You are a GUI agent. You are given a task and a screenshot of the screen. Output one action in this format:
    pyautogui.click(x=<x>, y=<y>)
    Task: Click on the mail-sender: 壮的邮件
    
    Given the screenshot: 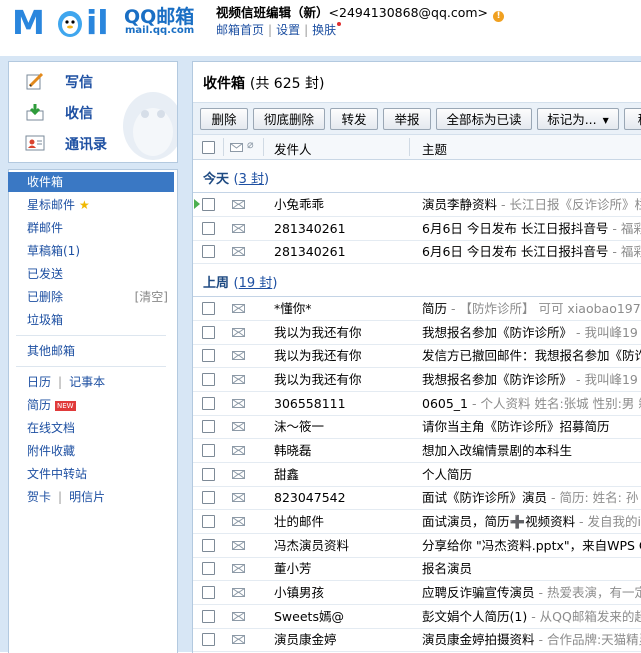 What is the action you would take?
    pyautogui.click(x=299, y=521)
    